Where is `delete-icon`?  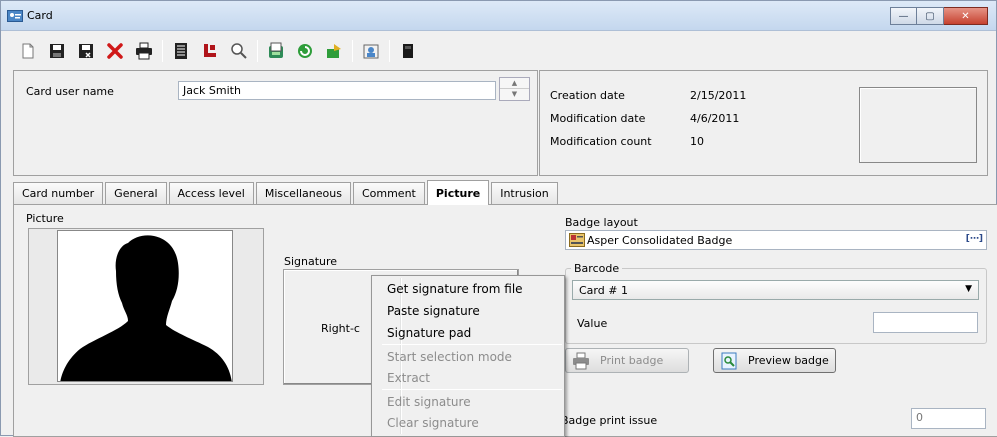
delete-icon is located at coordinates (115, 51).